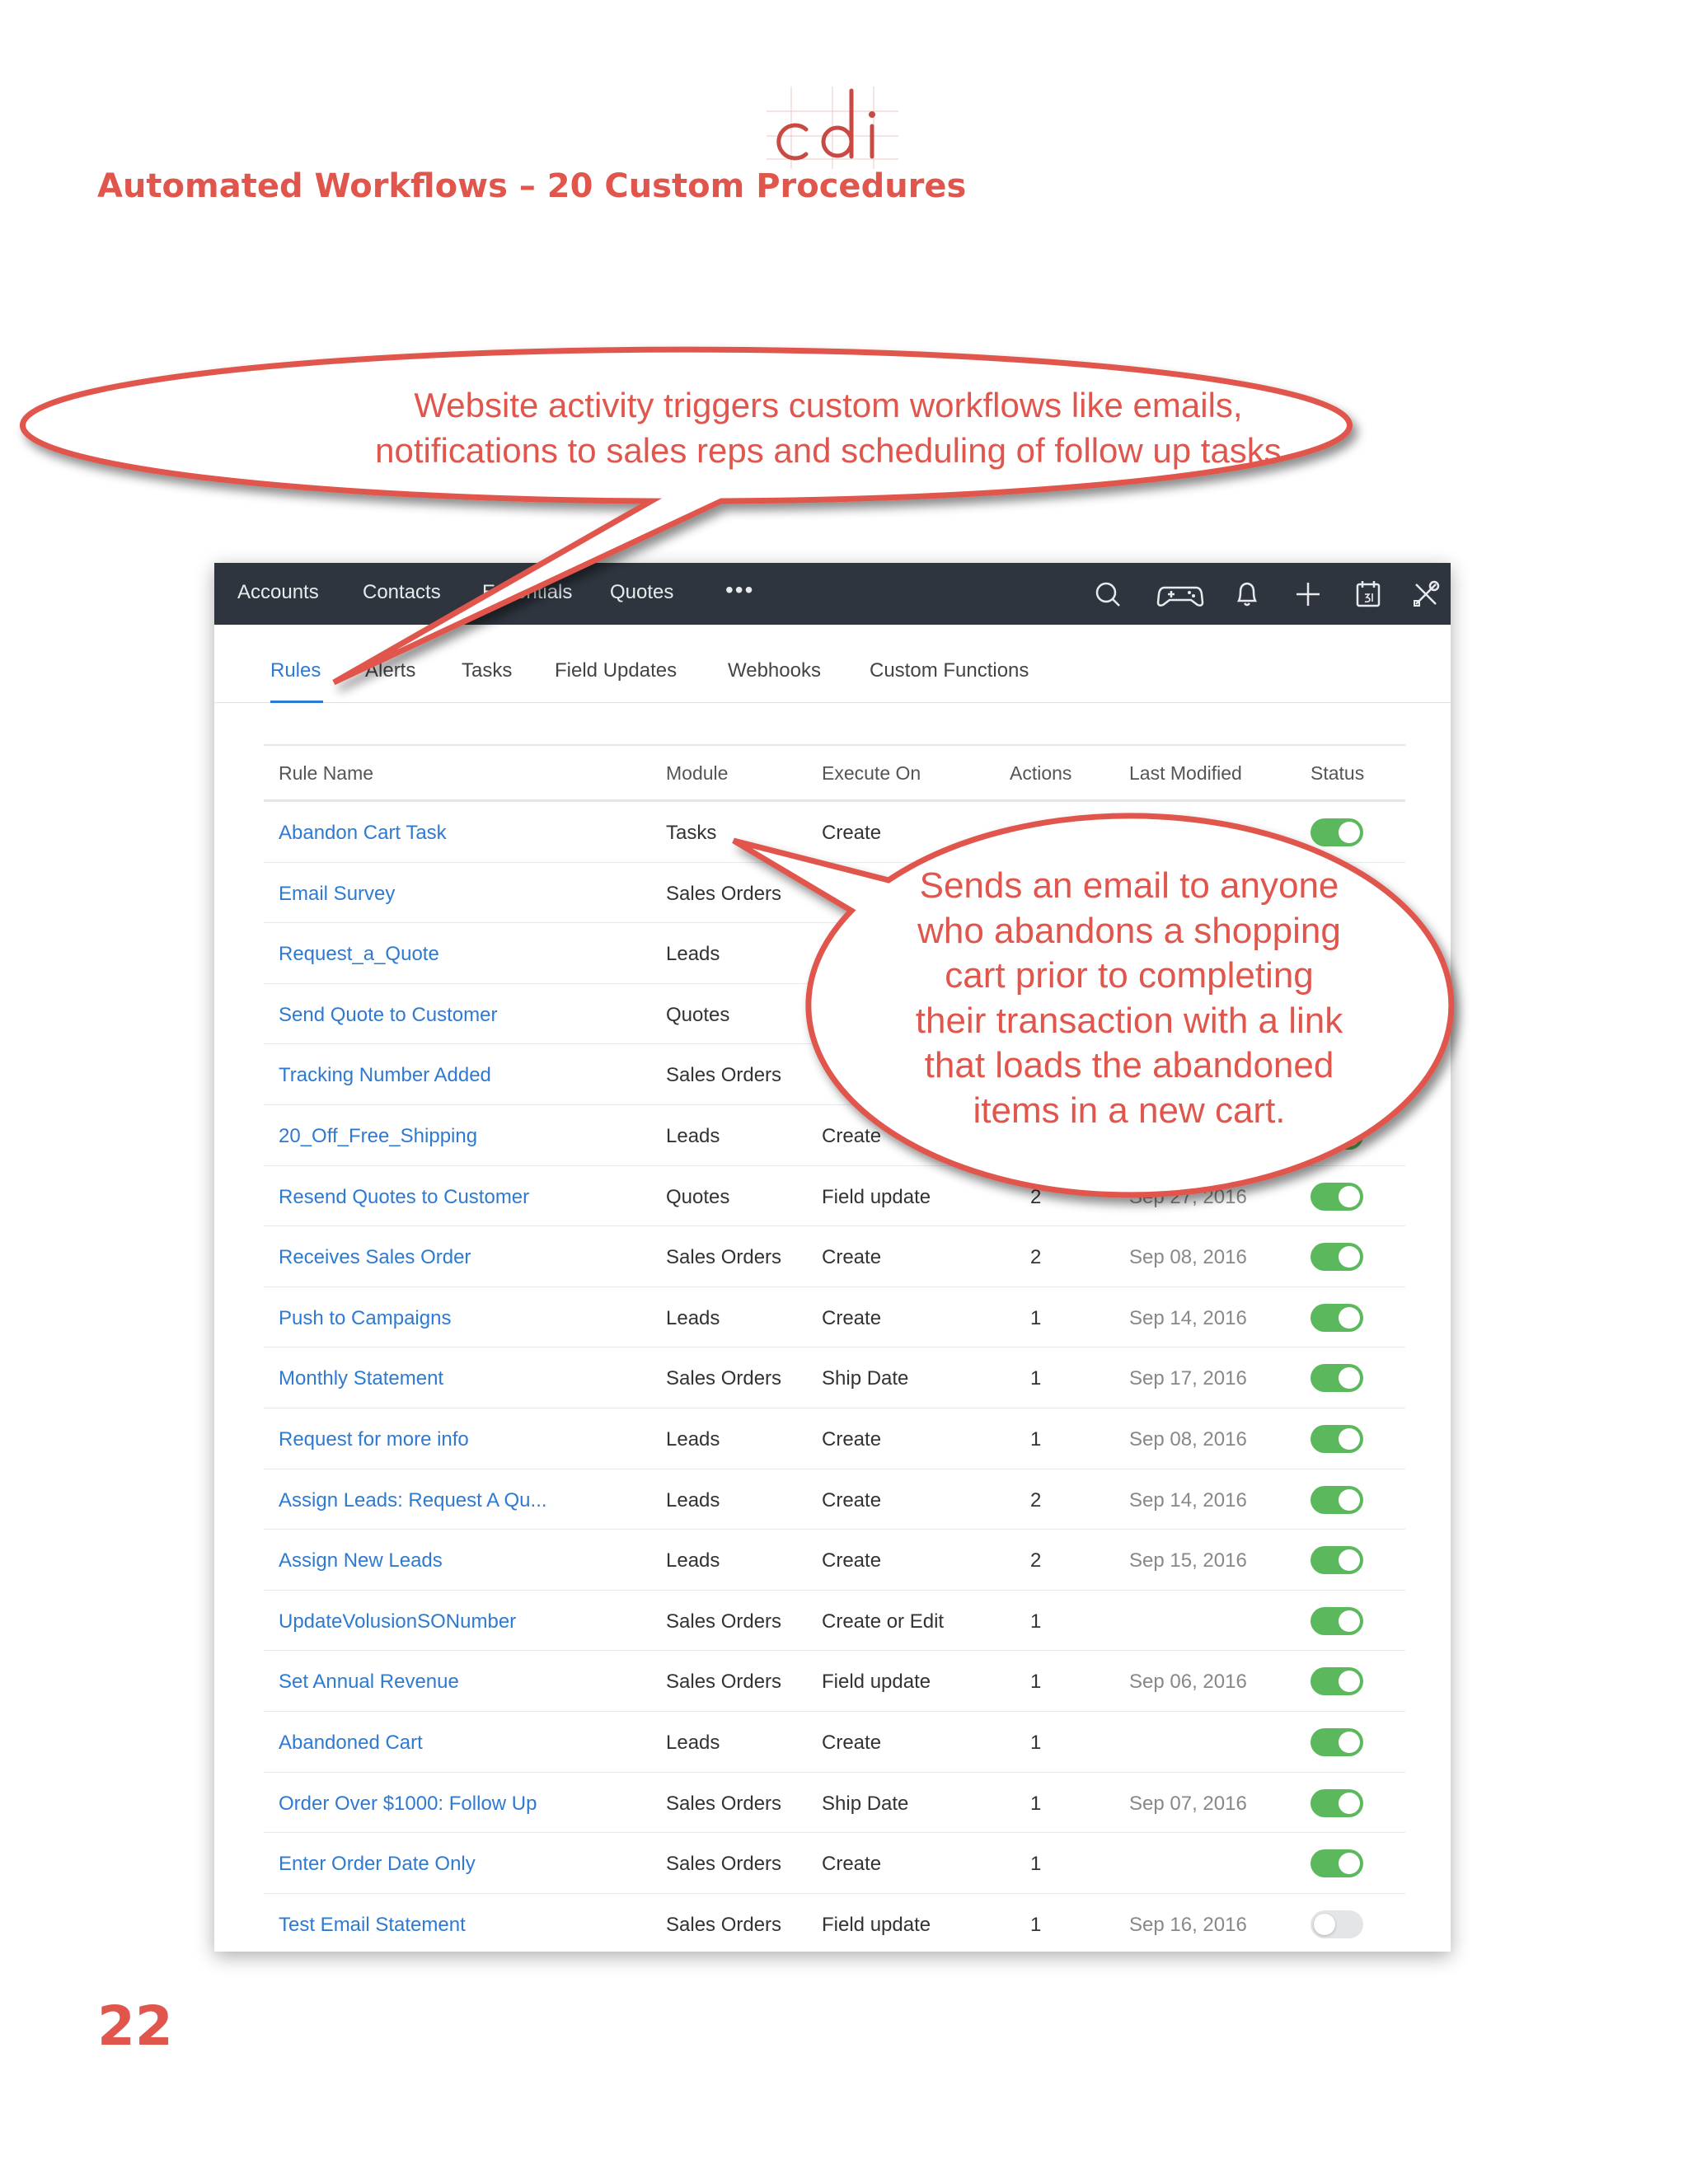  I want to click on last-modified-cell: Sep 15, 2016, so click(1188, 1560).